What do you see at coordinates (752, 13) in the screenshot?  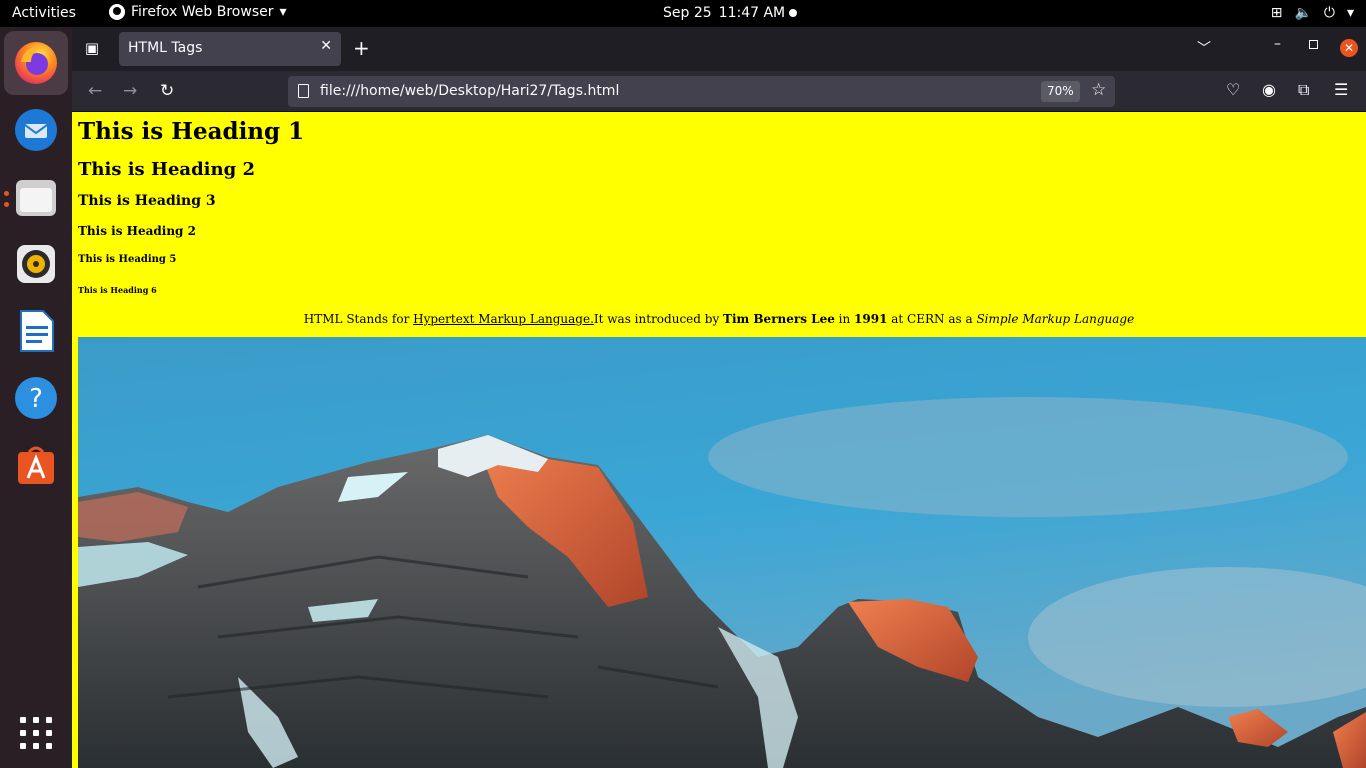 I see `clock-time: 11:47 AM` at bounding box center [752, 13].